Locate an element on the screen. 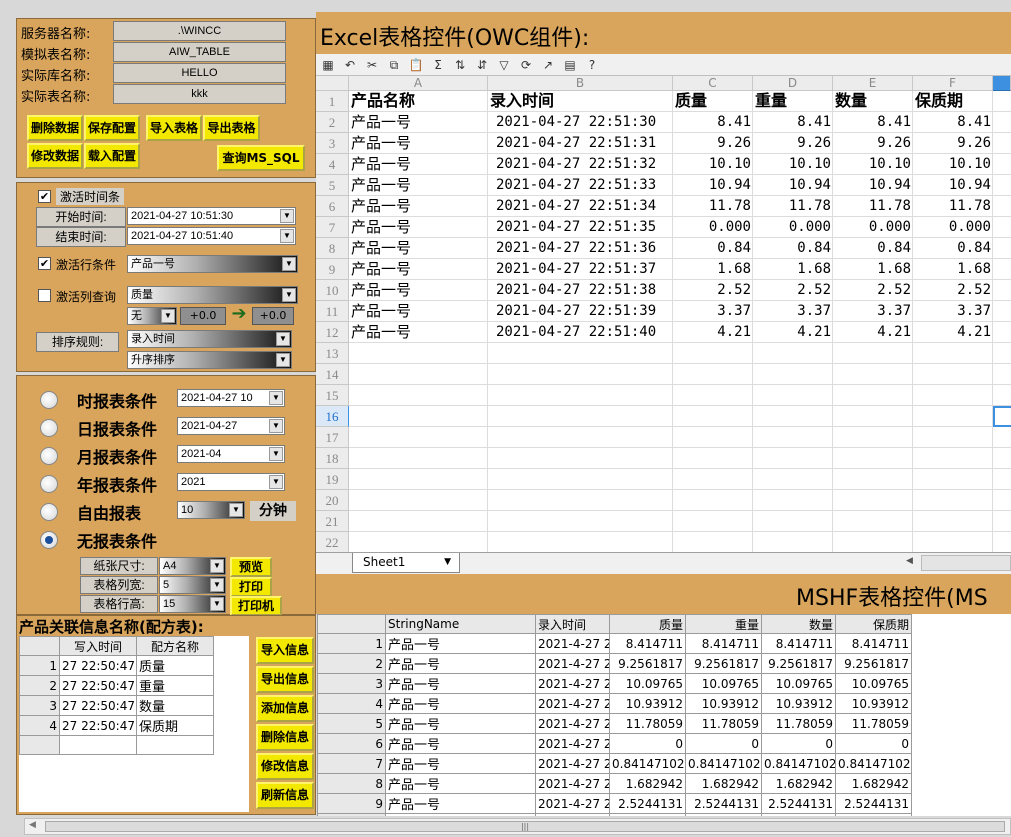 The height and width of the screenshot is (837, 1011). report-value-combo: 2021-04-27 ▼ is located at coordinates (231, 426).